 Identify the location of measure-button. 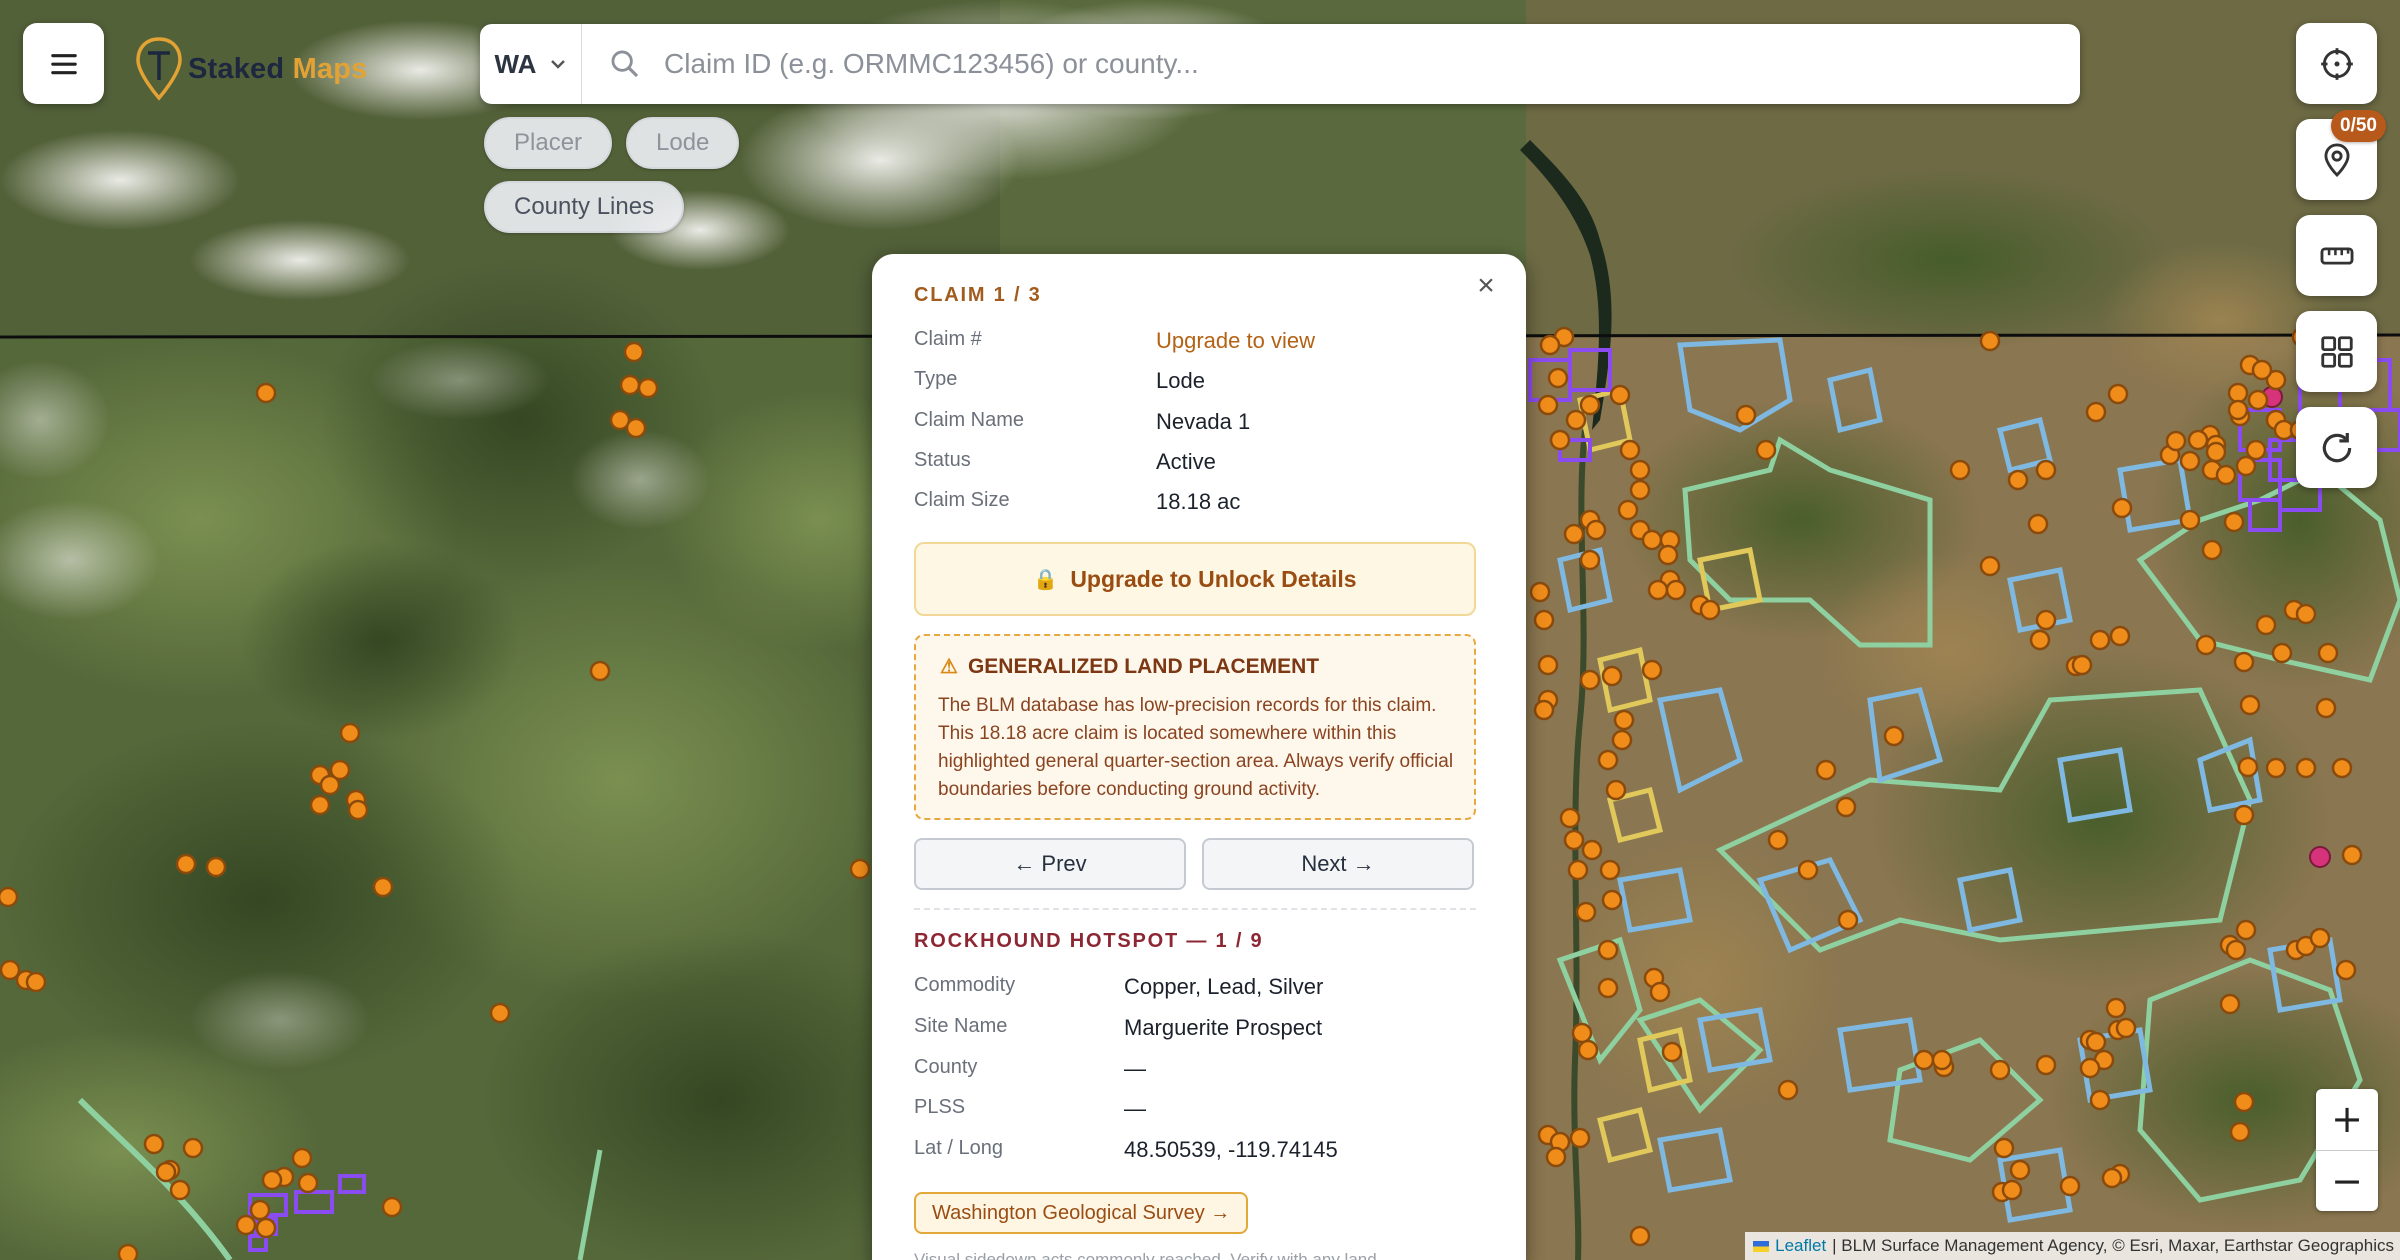
(2336, 255).